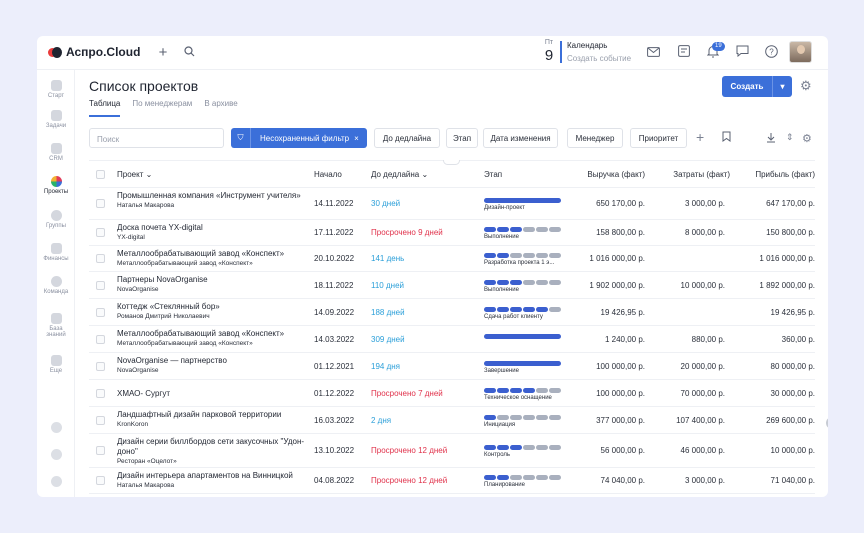 The image size is (864, 533). What do you see at coordinates (462, 138) in the screenshot?
I see `chip-stage: Этап` at bounding box center [462, 138].